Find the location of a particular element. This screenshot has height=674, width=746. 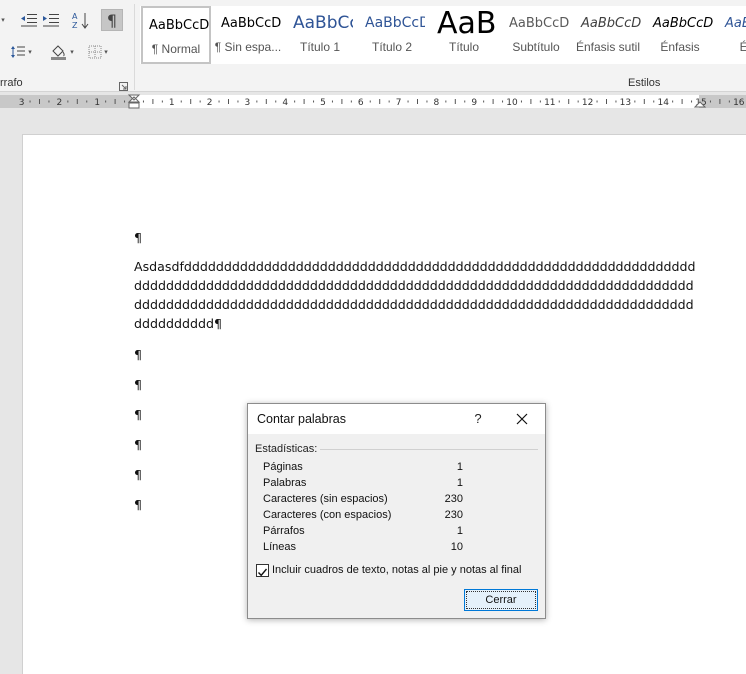

ruler-label: 12 is located at coordinates (587, 103).